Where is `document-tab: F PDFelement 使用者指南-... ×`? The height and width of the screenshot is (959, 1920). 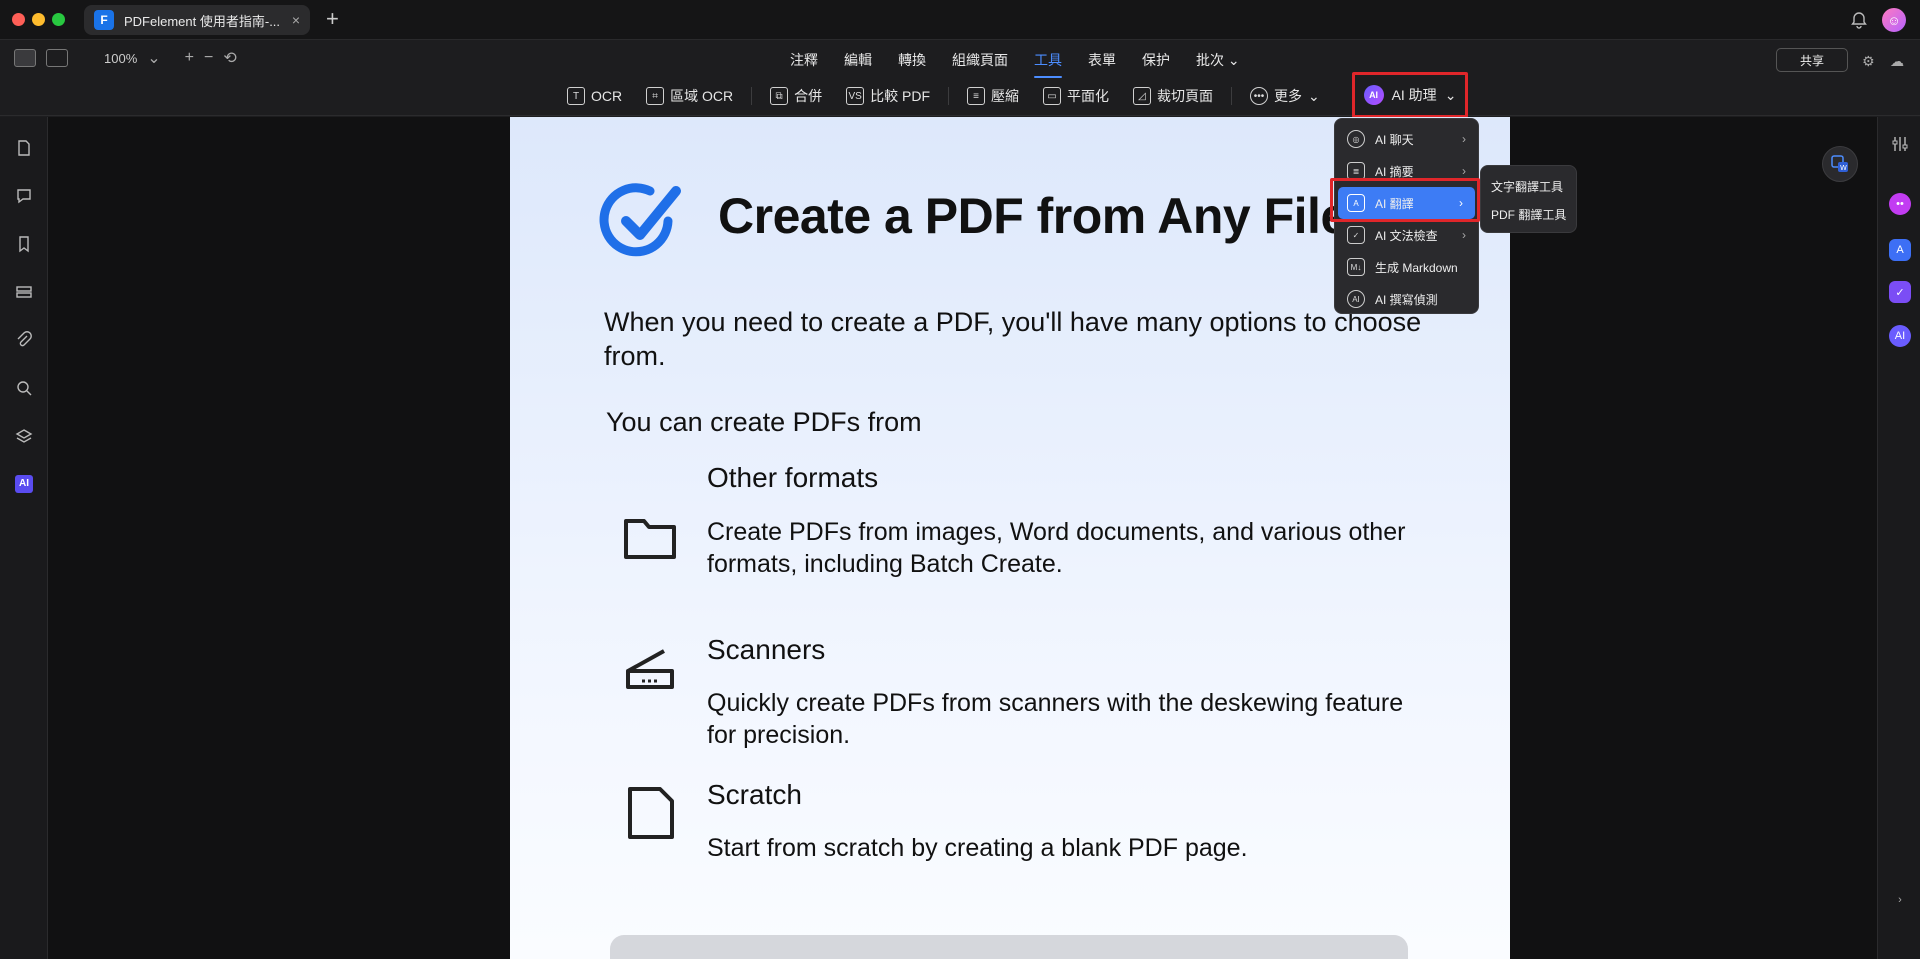 document-tab: F PDFelement 使用者指南-... × is located at coordinates (197, 20).